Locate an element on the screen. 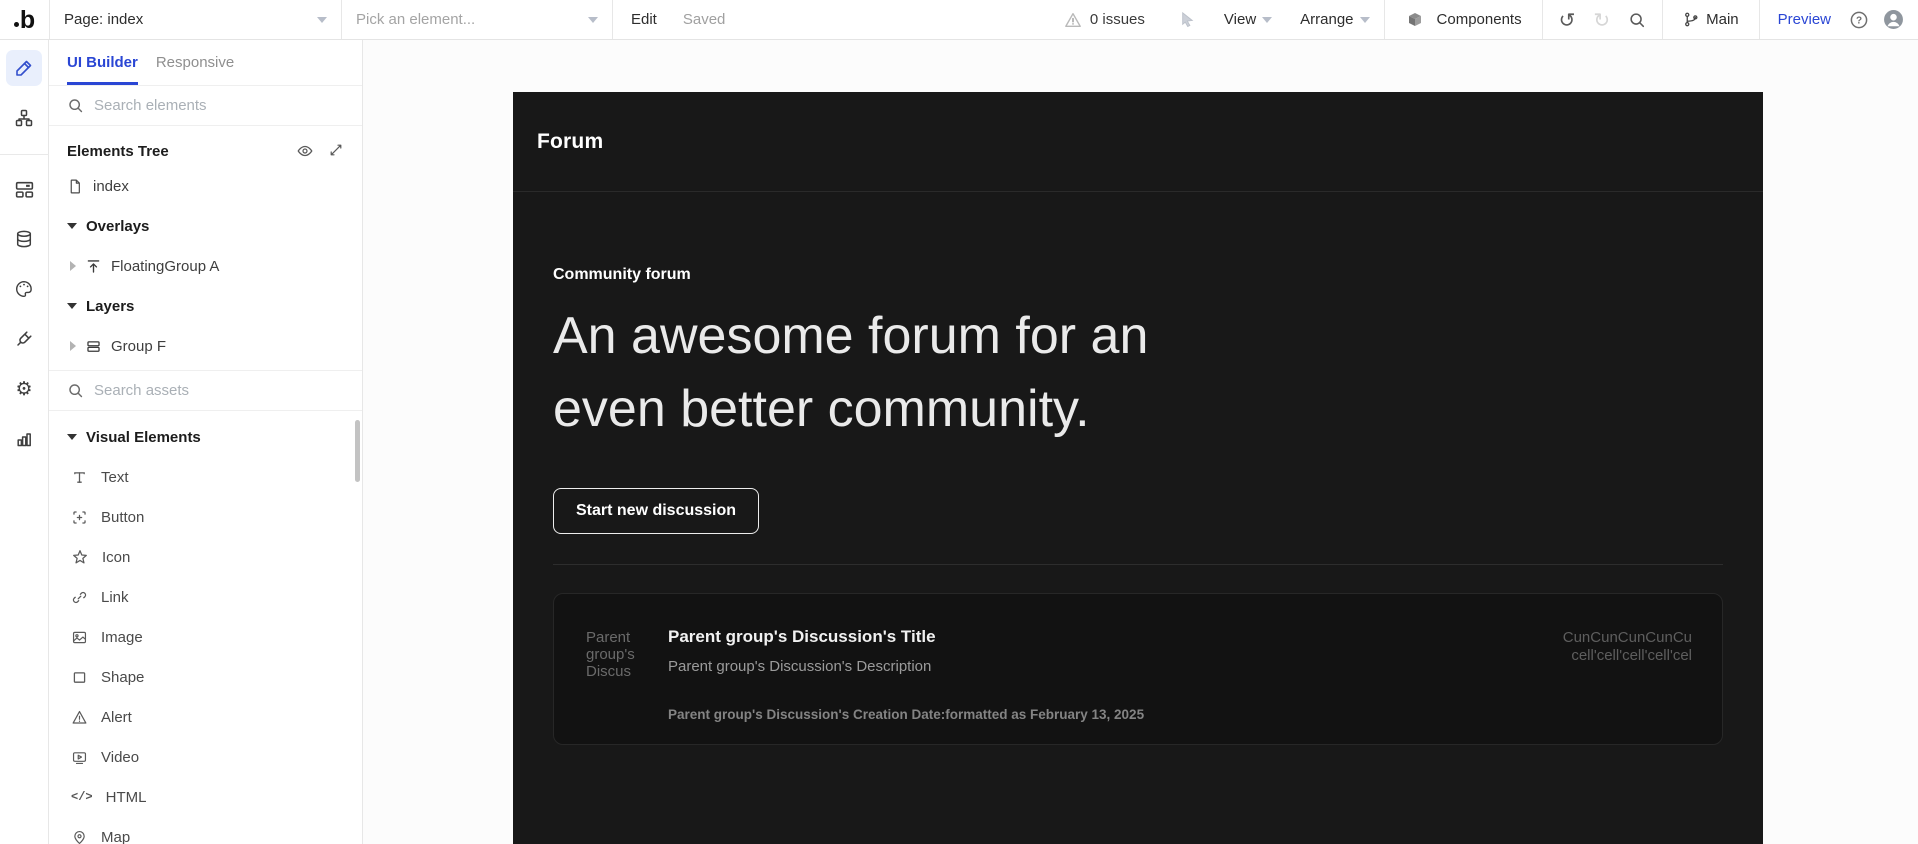 The width and height of the screenshot is (1918, 844). forum-app-title: Forum is located at coordinates (570, 142).